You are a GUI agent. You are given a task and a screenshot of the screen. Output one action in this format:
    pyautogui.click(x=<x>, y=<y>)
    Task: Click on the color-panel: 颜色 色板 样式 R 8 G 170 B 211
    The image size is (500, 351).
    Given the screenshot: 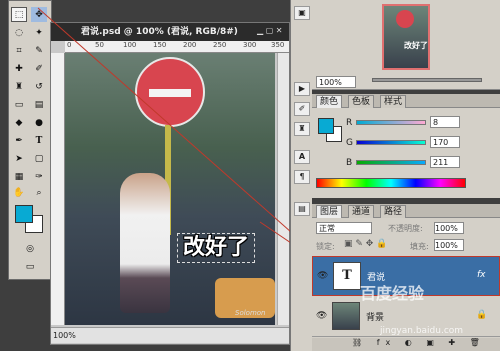 What is the action you would take?
    pyautogui.click(x=406, y=146)
    